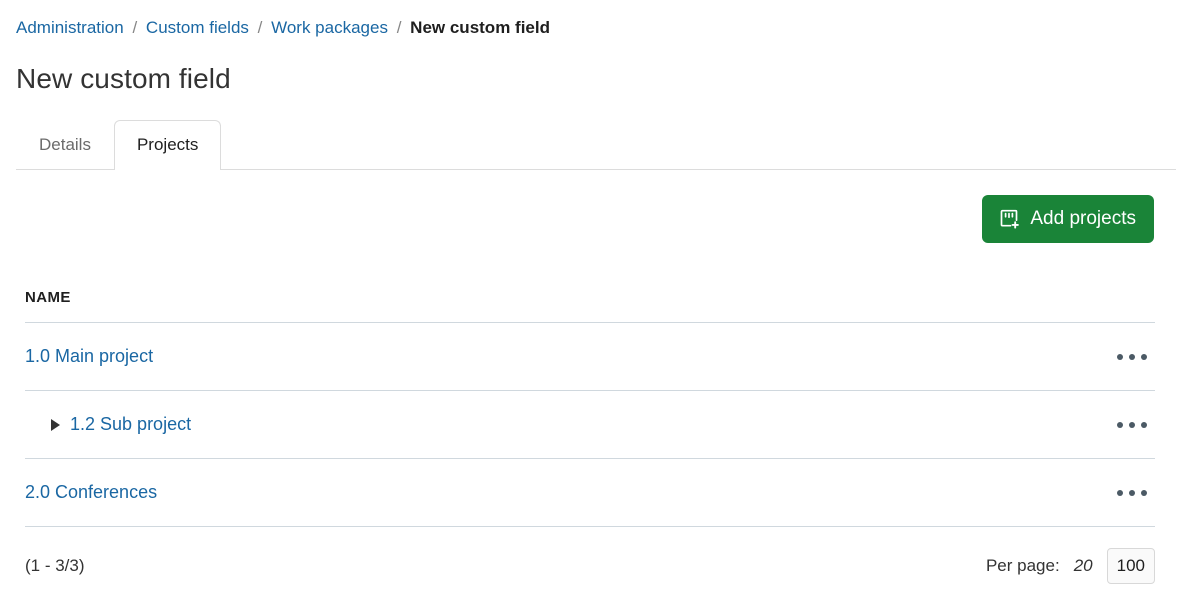 The width and height of the screenshot is (1191, 606). Describe the element at coordinates (596, 144) in the screenshot. I see `tab-bar: Details Projects` at that location.